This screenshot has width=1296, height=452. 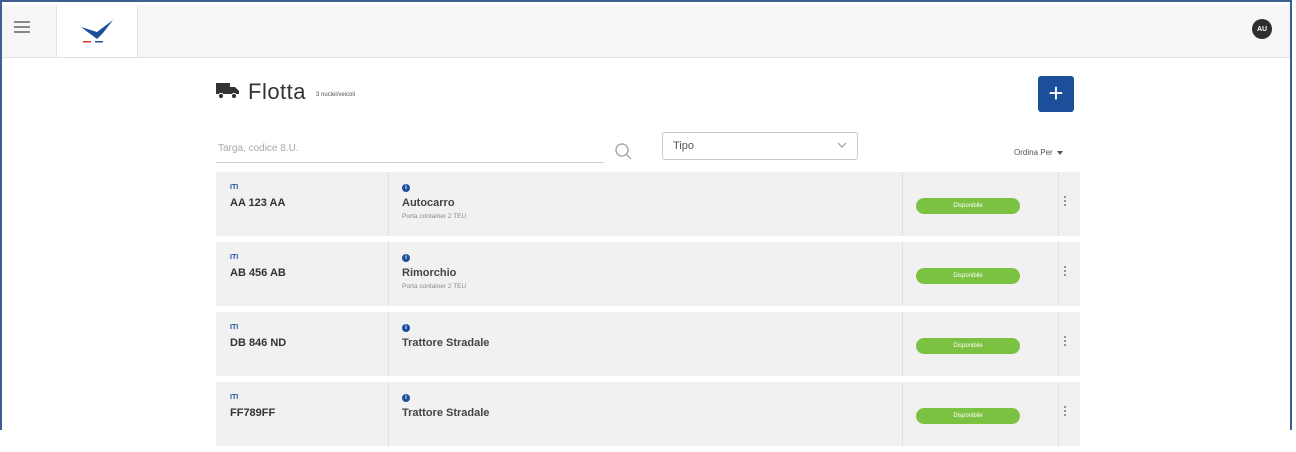 What do you see at coordinates (22, 28) in the screenshot?
I see `menu-icon` at bounding box center [22, 28].